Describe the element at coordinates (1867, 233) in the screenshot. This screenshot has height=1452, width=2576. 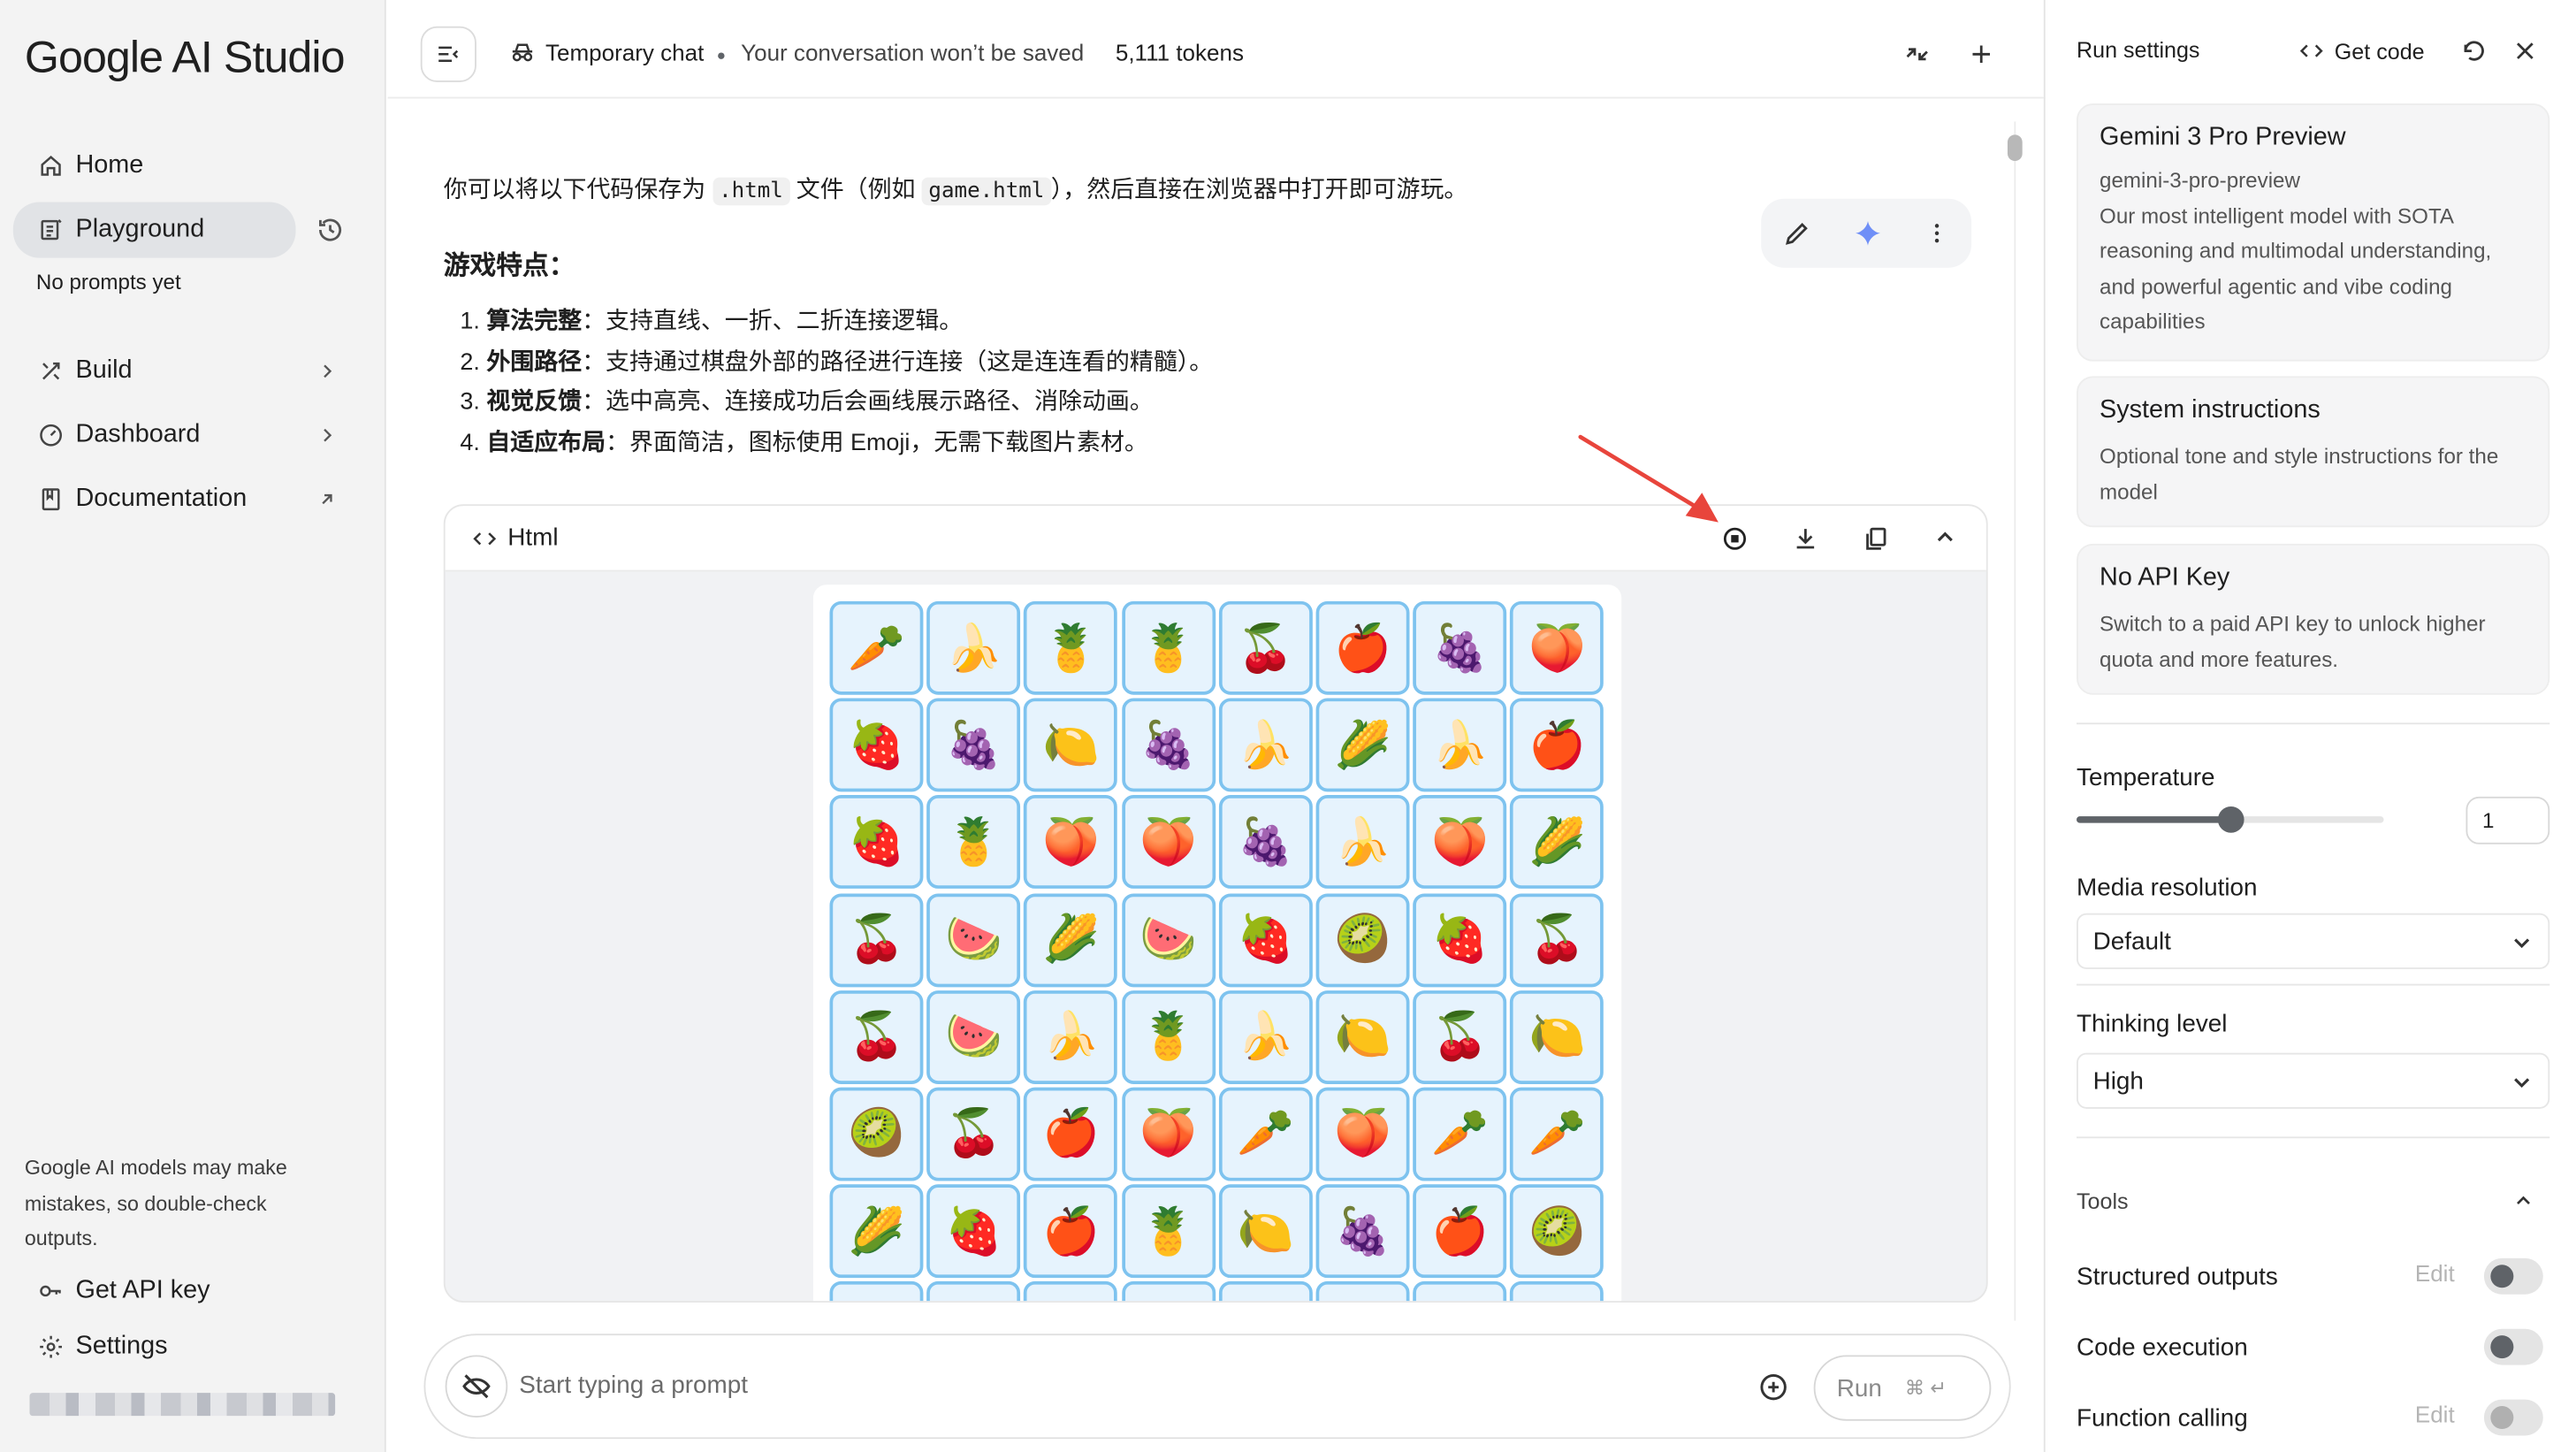
I see `sparkle-icon` at that location.